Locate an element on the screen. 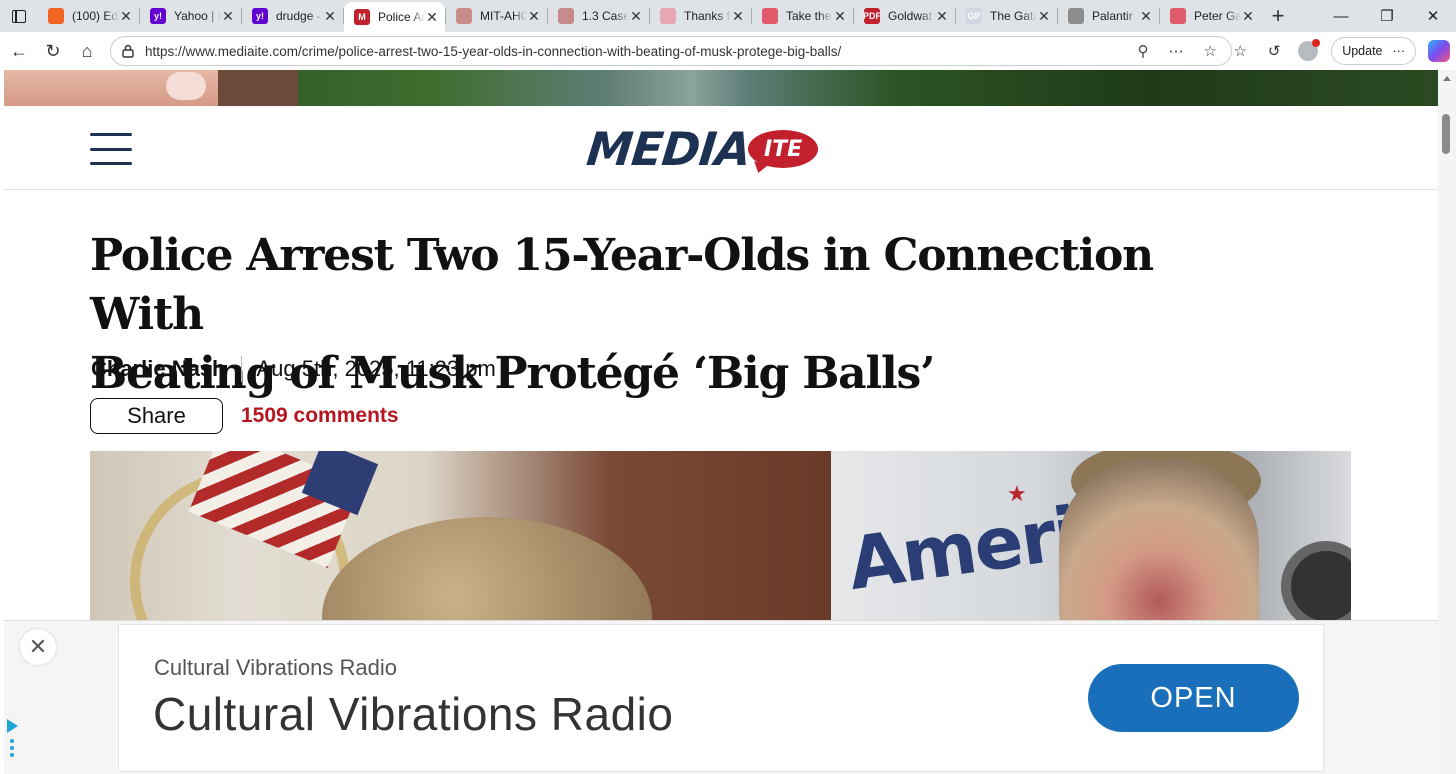 Image resolution: width=1456 pixels, height=774 pixels. profile-button is located at coordinates (1308, 51).